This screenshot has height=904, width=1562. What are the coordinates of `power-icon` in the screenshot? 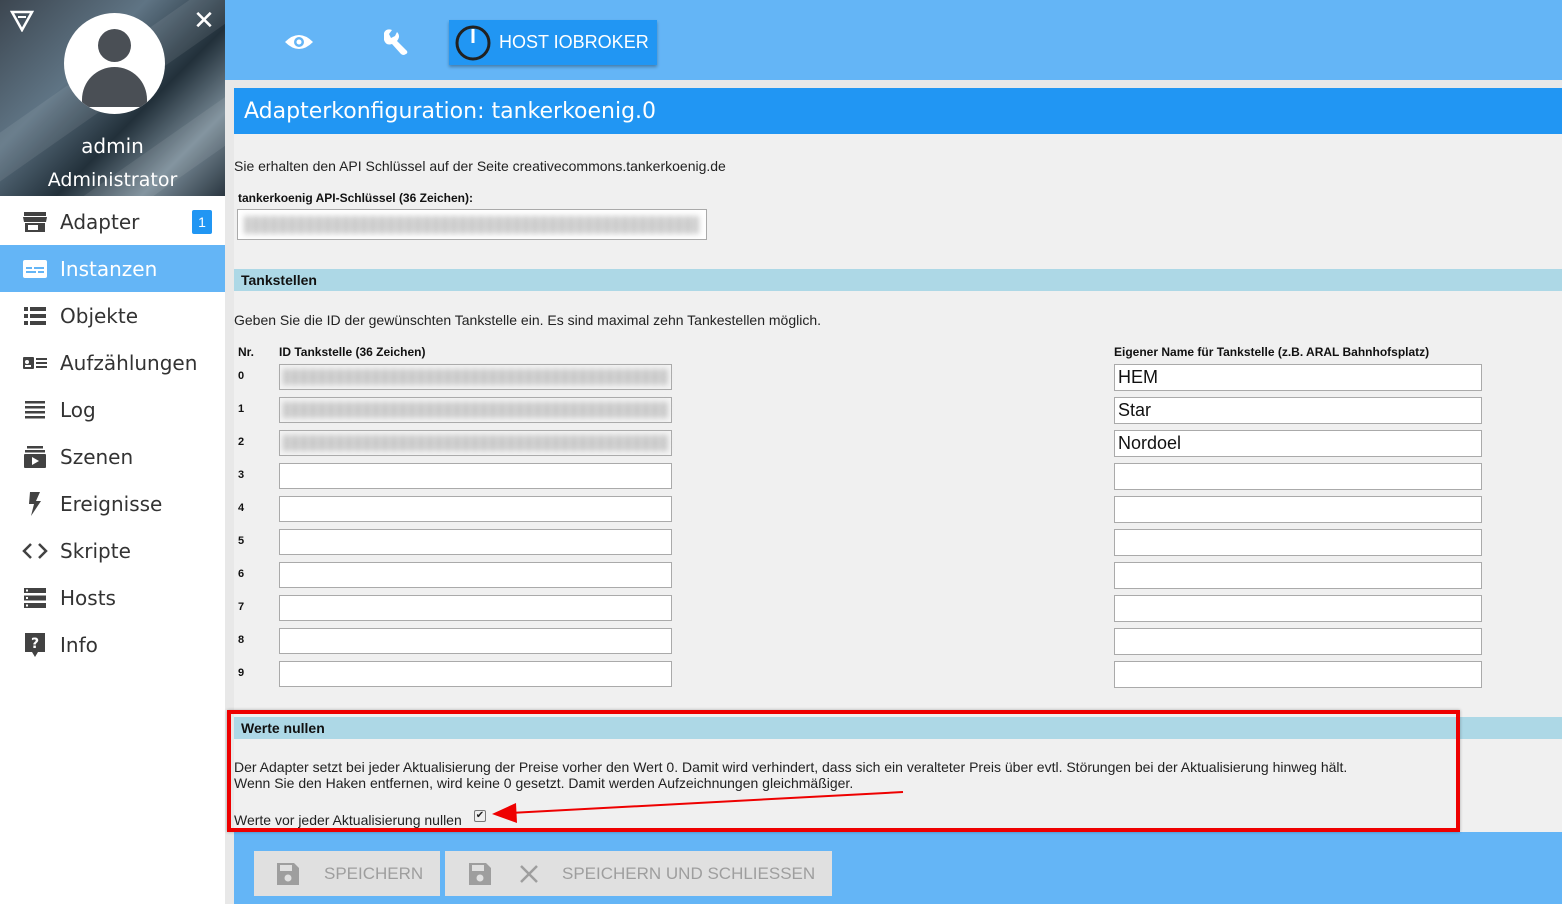 It's located at (473, 42).